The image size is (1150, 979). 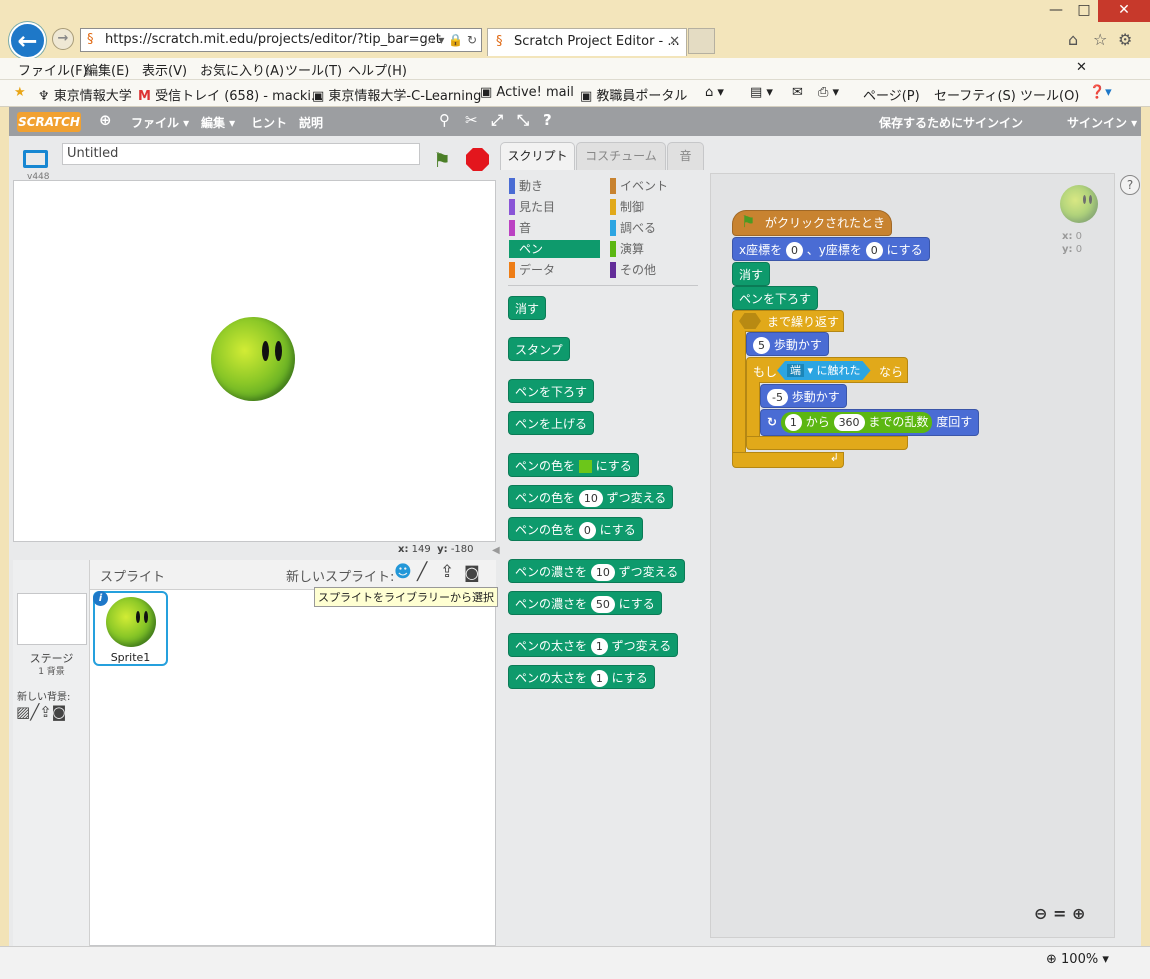 I want to click on menu-tools: ツール(T), so click(x=313, y=69).